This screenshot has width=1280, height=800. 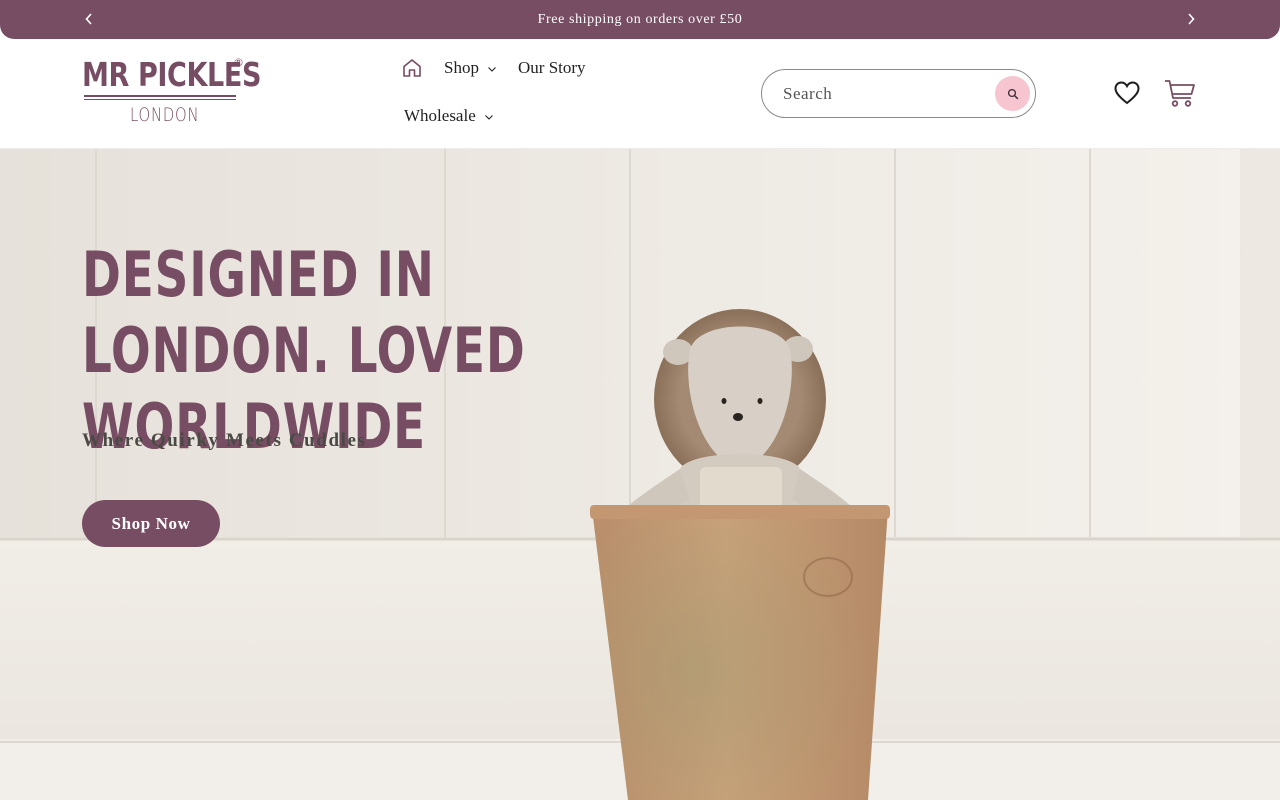 I want to click on nav-item-label: Shop, so click(x=461, y=67).